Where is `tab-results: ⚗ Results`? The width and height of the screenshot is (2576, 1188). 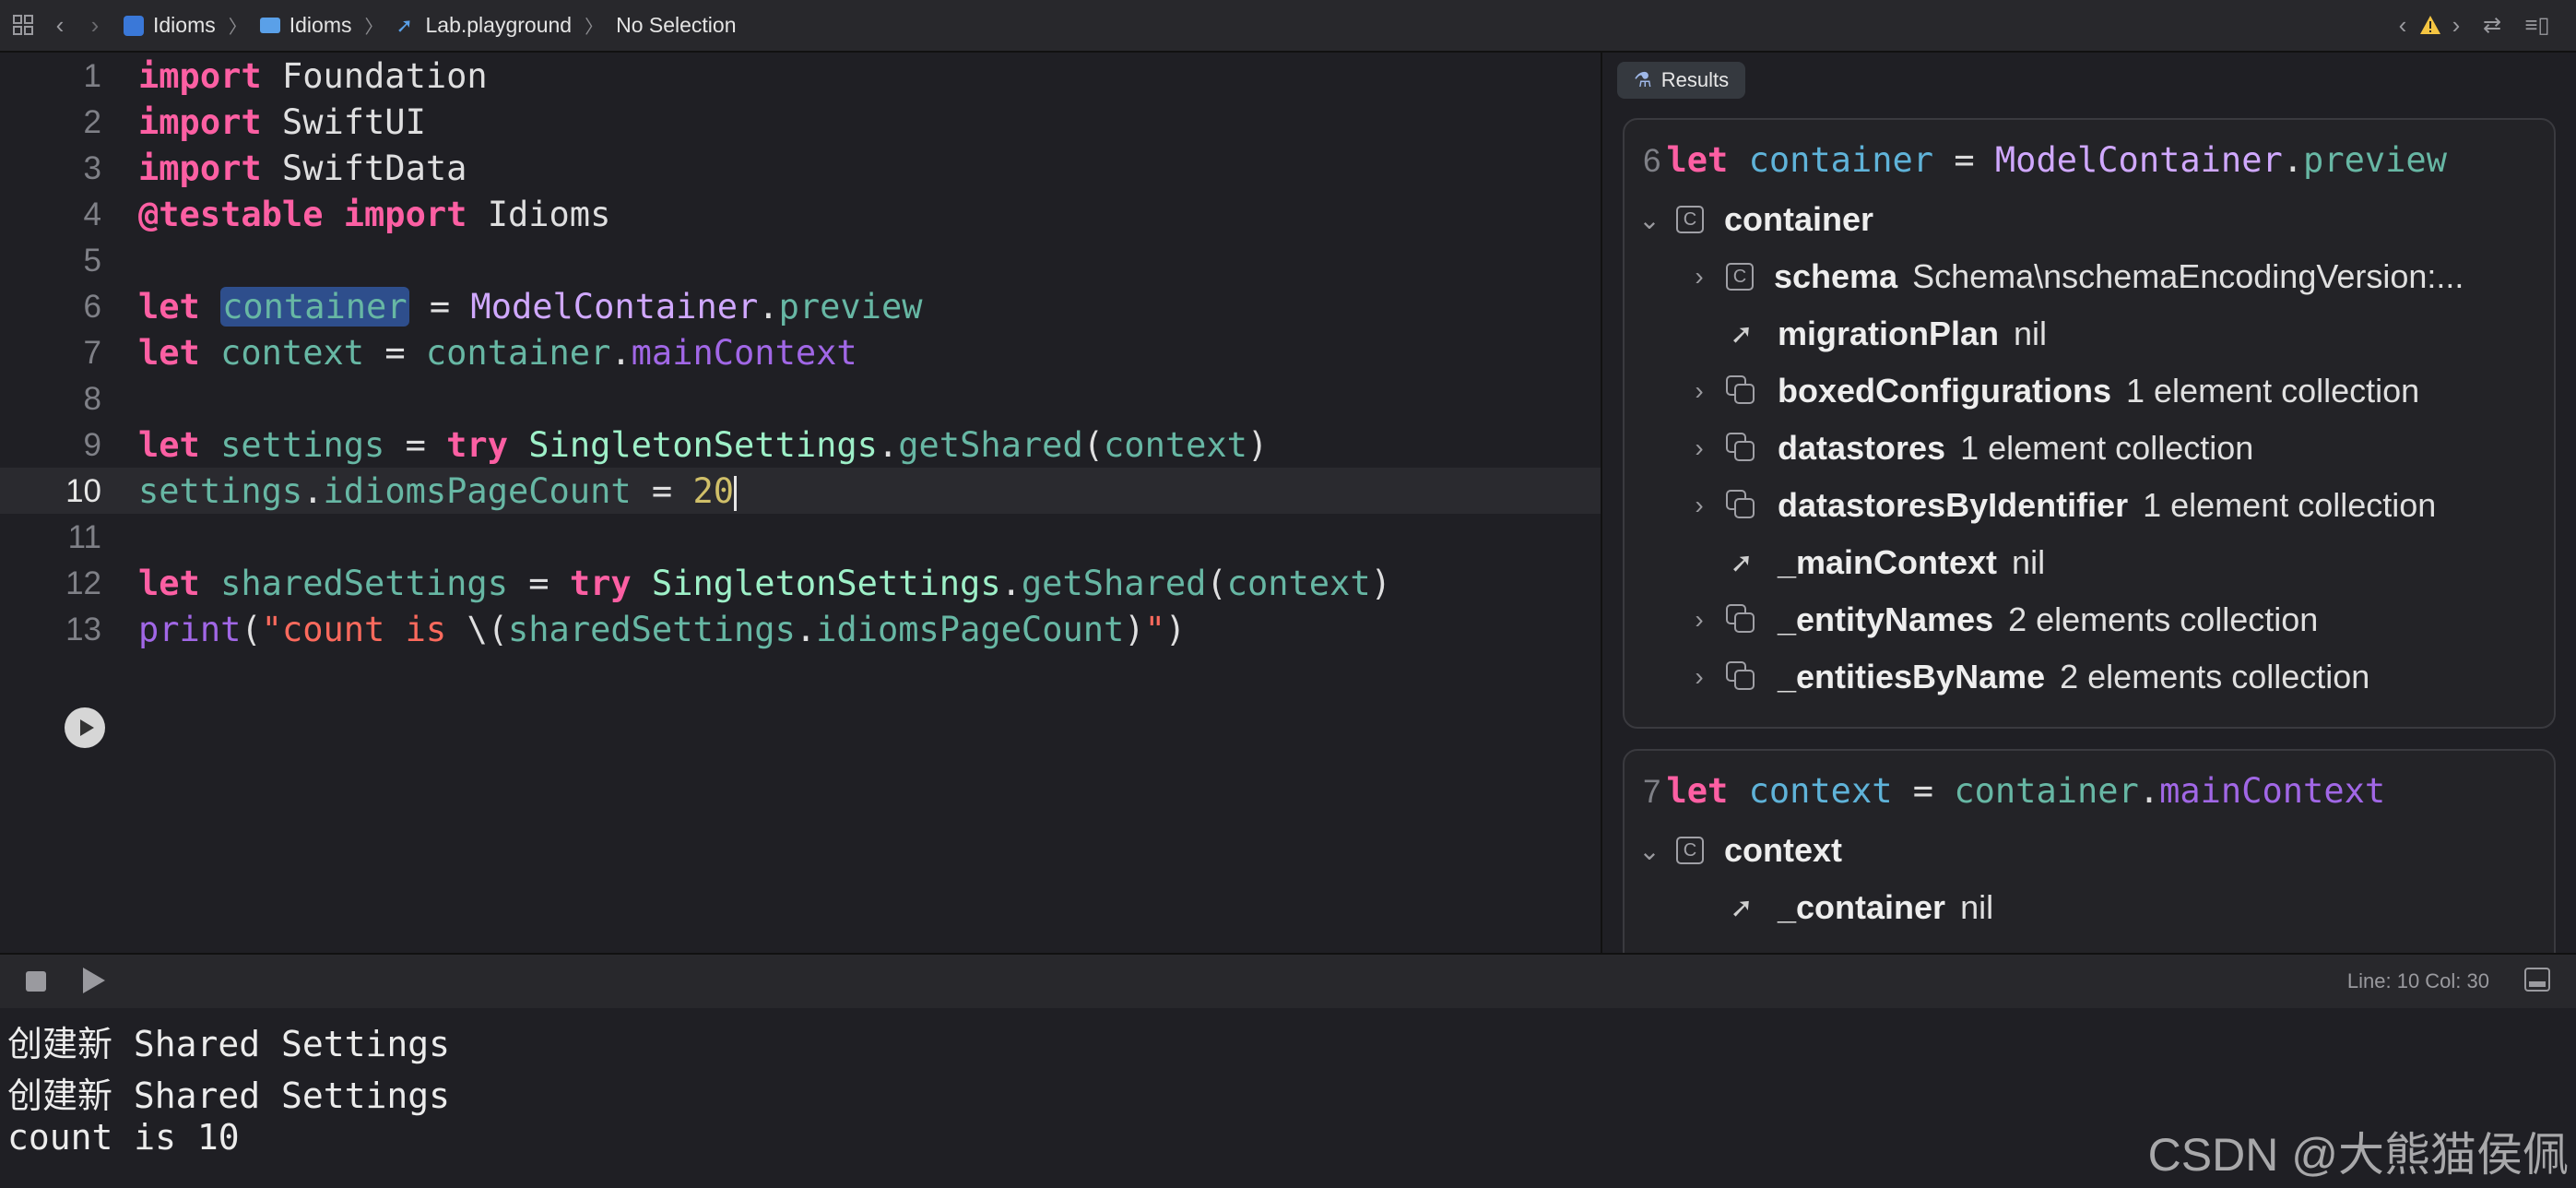 tab-results: ⚗ Results is located at coordinates (1681, 80).